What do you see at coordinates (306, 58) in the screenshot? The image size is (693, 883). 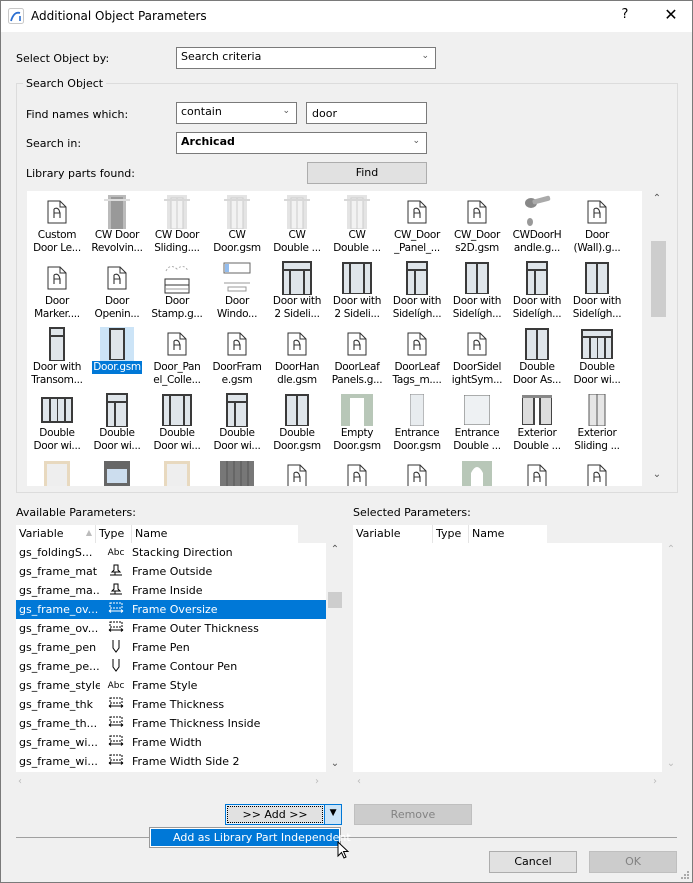 I see `select-object-by-dropdown: Search criteria ⌄` at bounding box center [306, 58].